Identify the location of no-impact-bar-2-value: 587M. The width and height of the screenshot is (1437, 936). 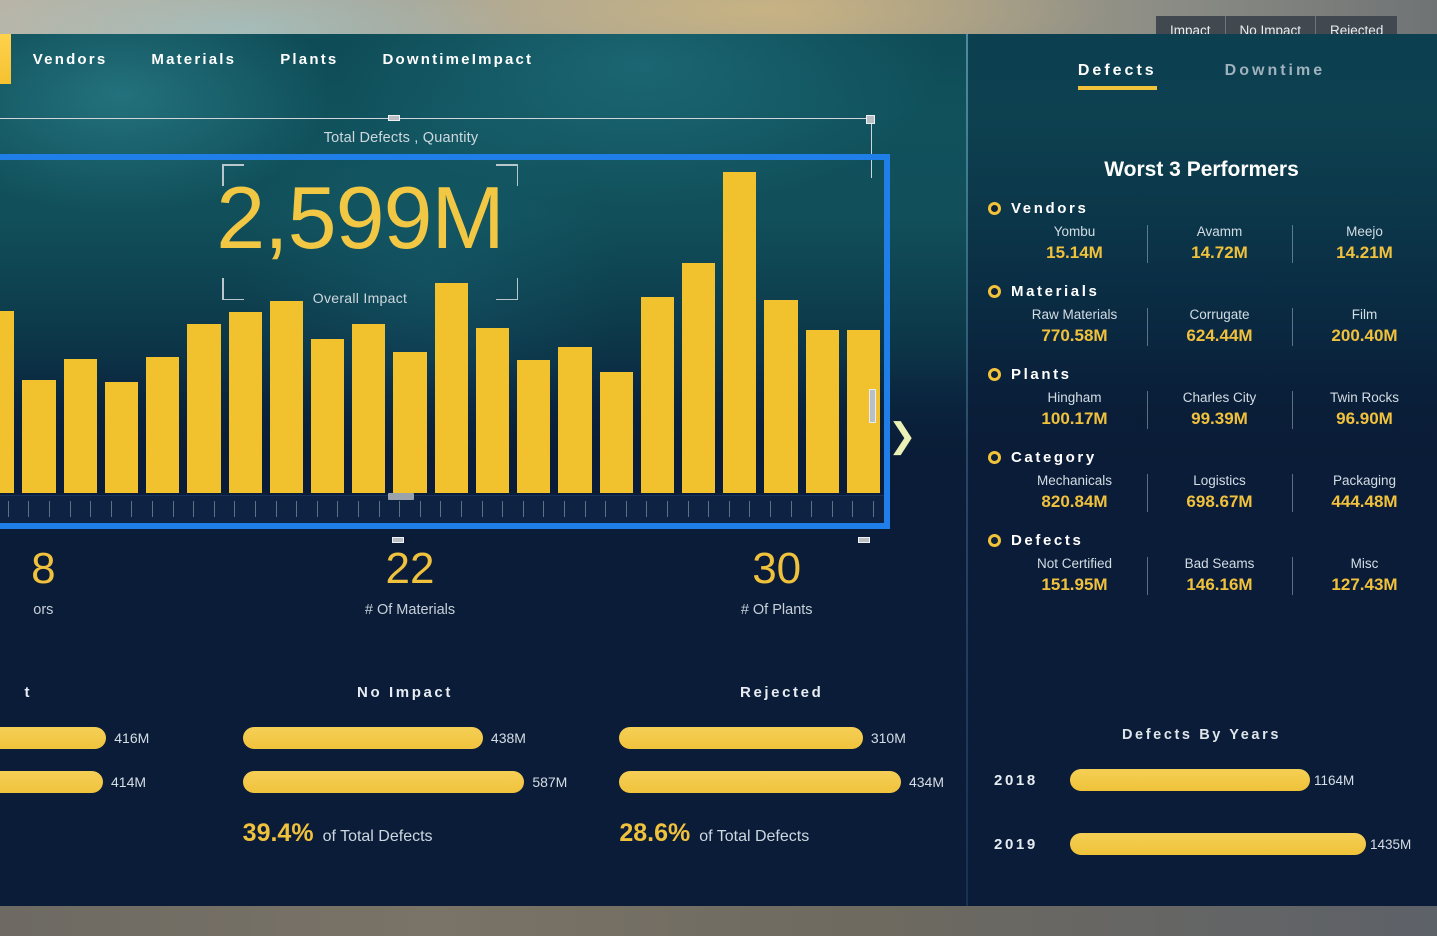
(550, 782).